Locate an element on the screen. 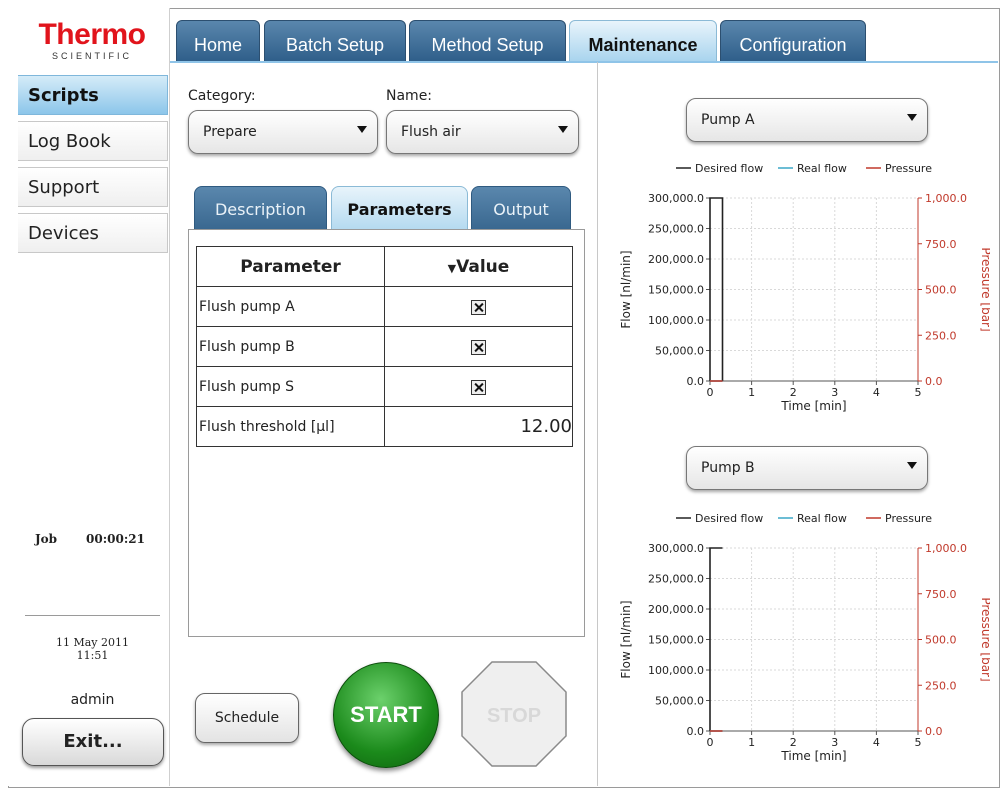  stop-button: STOP is located at coordinates (514, 714).